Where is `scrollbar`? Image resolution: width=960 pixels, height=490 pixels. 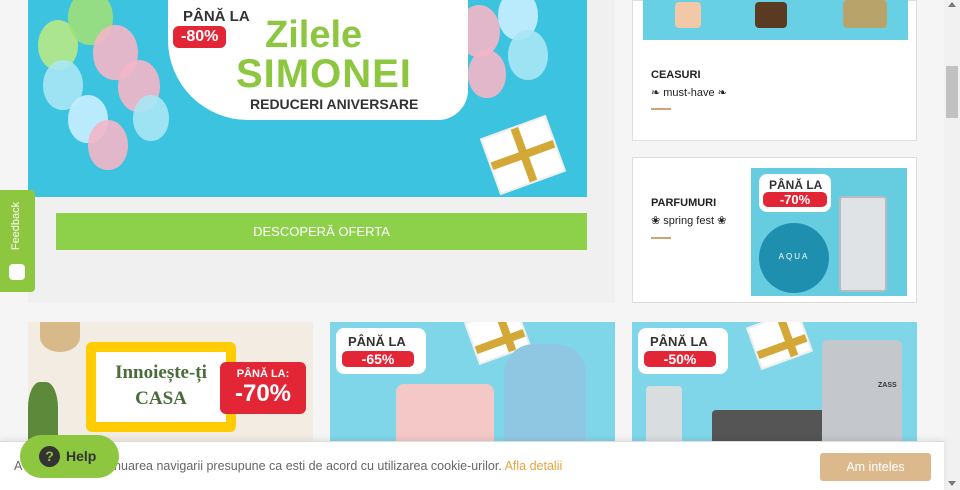
scrollbar is located at coordinates (952, 245).